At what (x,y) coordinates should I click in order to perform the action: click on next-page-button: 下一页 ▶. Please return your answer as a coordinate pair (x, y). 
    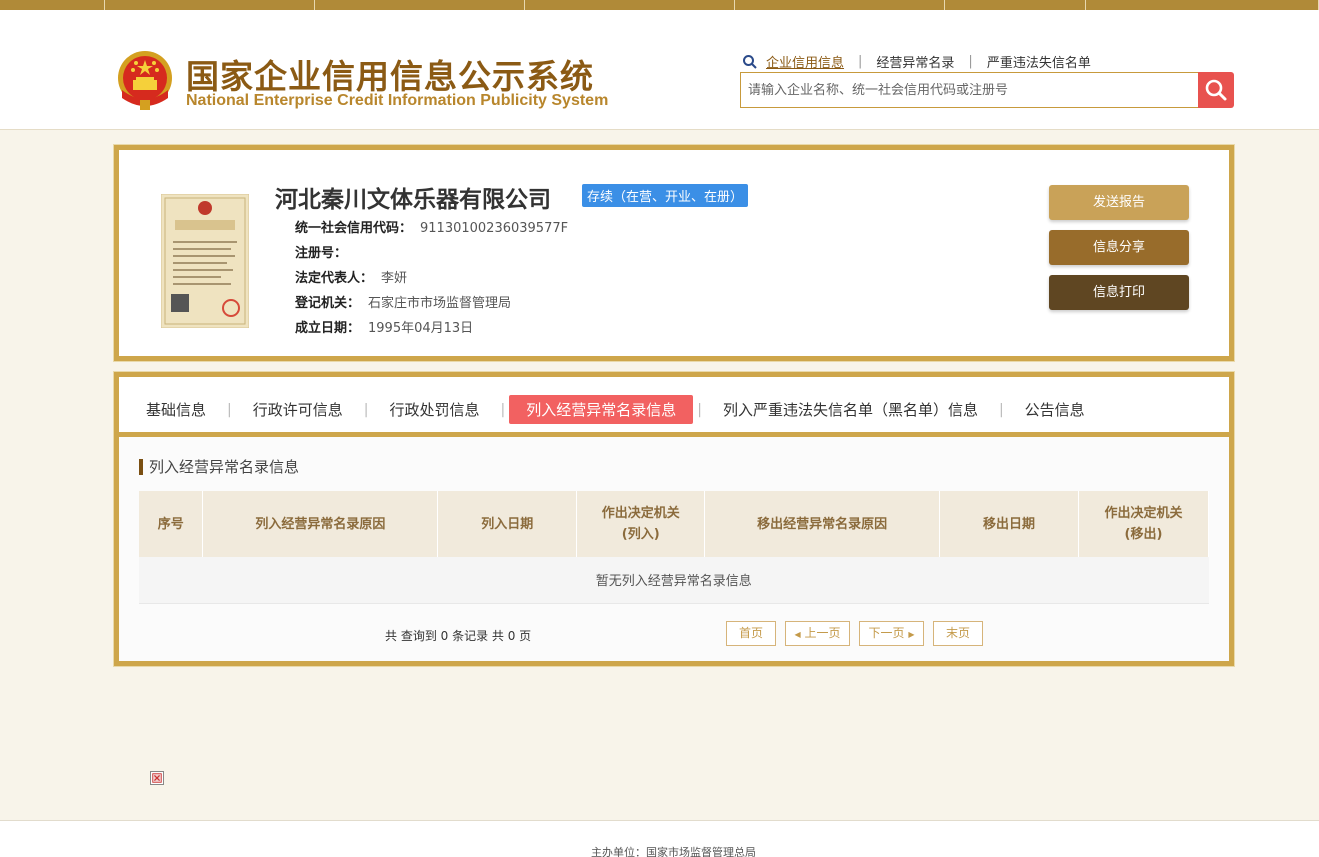
    Looking at the image, I should click on (891, 633).